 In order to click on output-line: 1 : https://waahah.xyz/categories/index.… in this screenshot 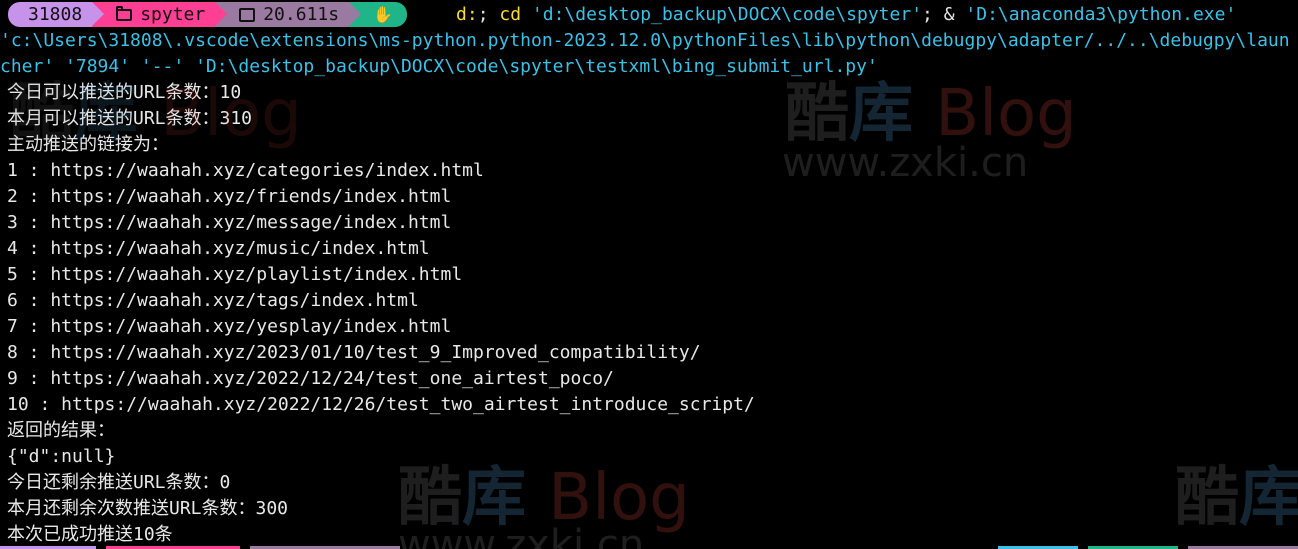, I will do `click(245, 170)`.